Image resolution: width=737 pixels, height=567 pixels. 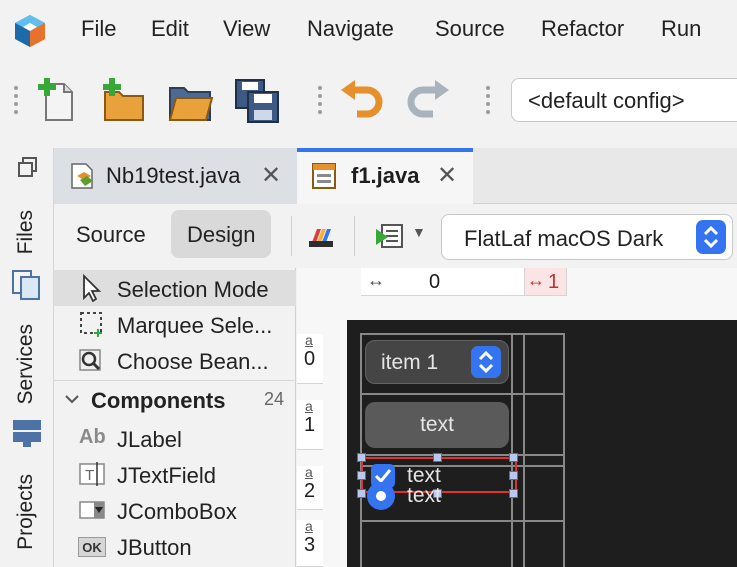 I want to click on java-class-icon, so click(x=82, y=176).